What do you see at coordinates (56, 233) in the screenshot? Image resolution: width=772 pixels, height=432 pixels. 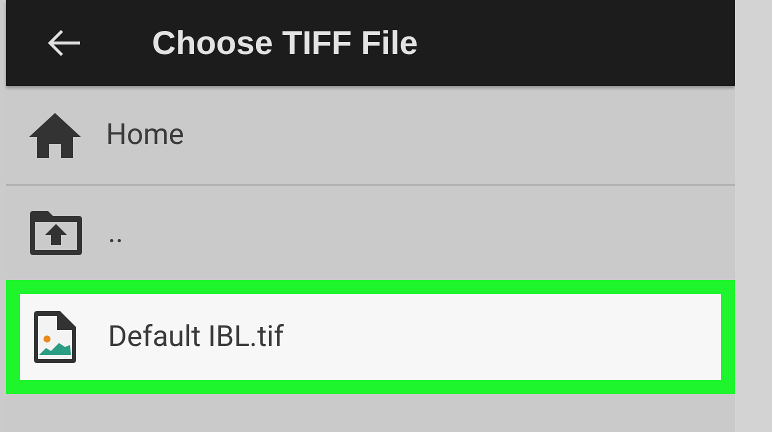 I see `folder-up-icon` at bounding box center [56, 233].